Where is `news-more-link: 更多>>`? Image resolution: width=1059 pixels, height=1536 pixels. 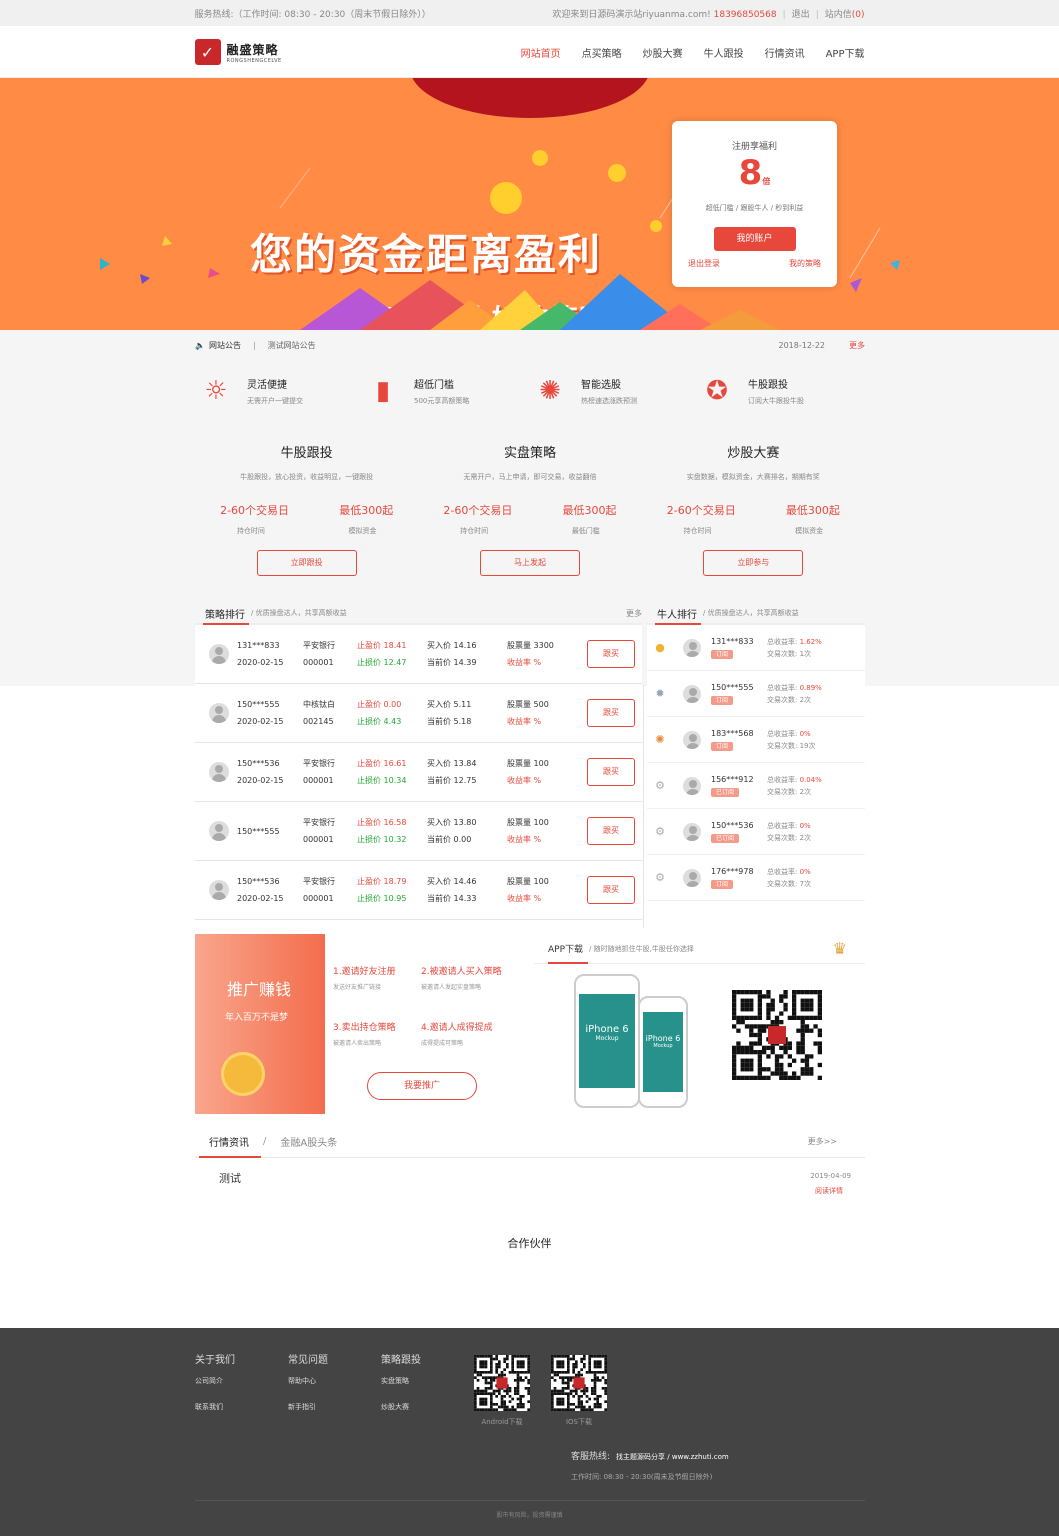 news-more-link: 更多>> is located at coordinates (822, 1141).